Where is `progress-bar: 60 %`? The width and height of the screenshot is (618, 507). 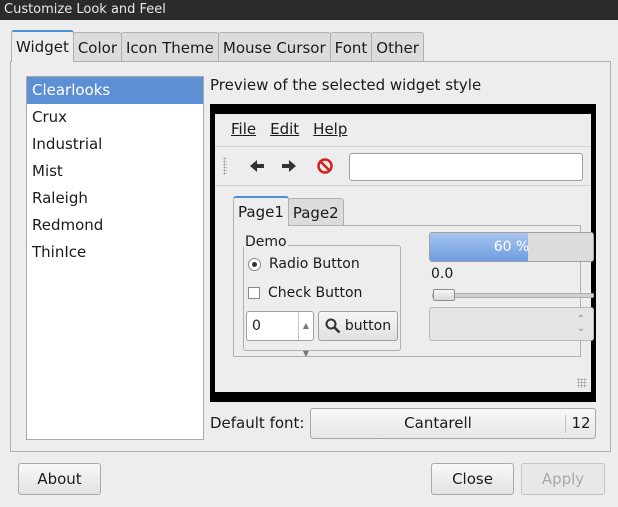
progress-bar: 60 % is located at coordinates (511, 247).